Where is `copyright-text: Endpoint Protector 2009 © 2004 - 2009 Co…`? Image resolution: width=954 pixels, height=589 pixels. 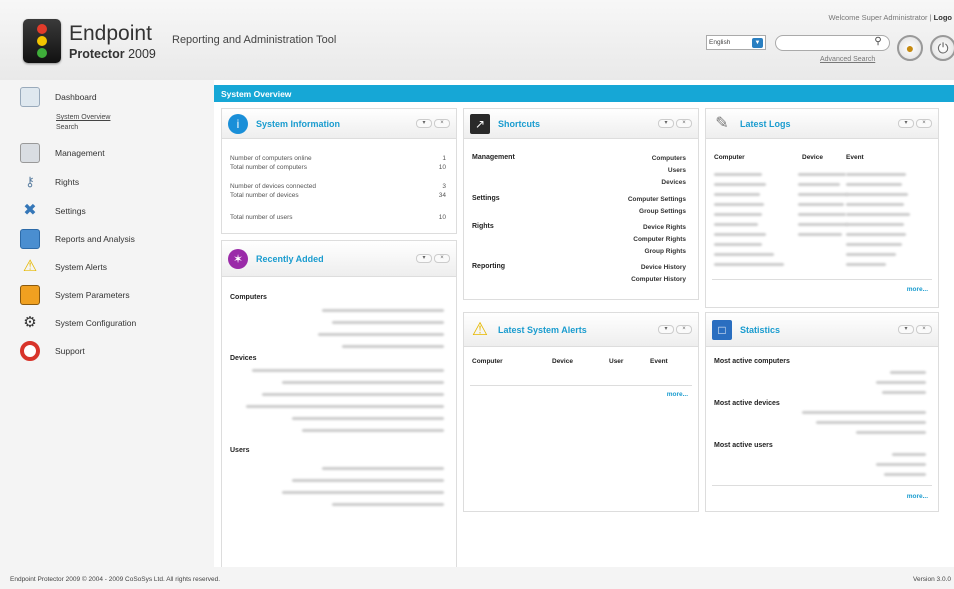
copyright-text: Endpoint Protector 2009 © 2004 - 2009 Co… is located at coordinates (115, 579).